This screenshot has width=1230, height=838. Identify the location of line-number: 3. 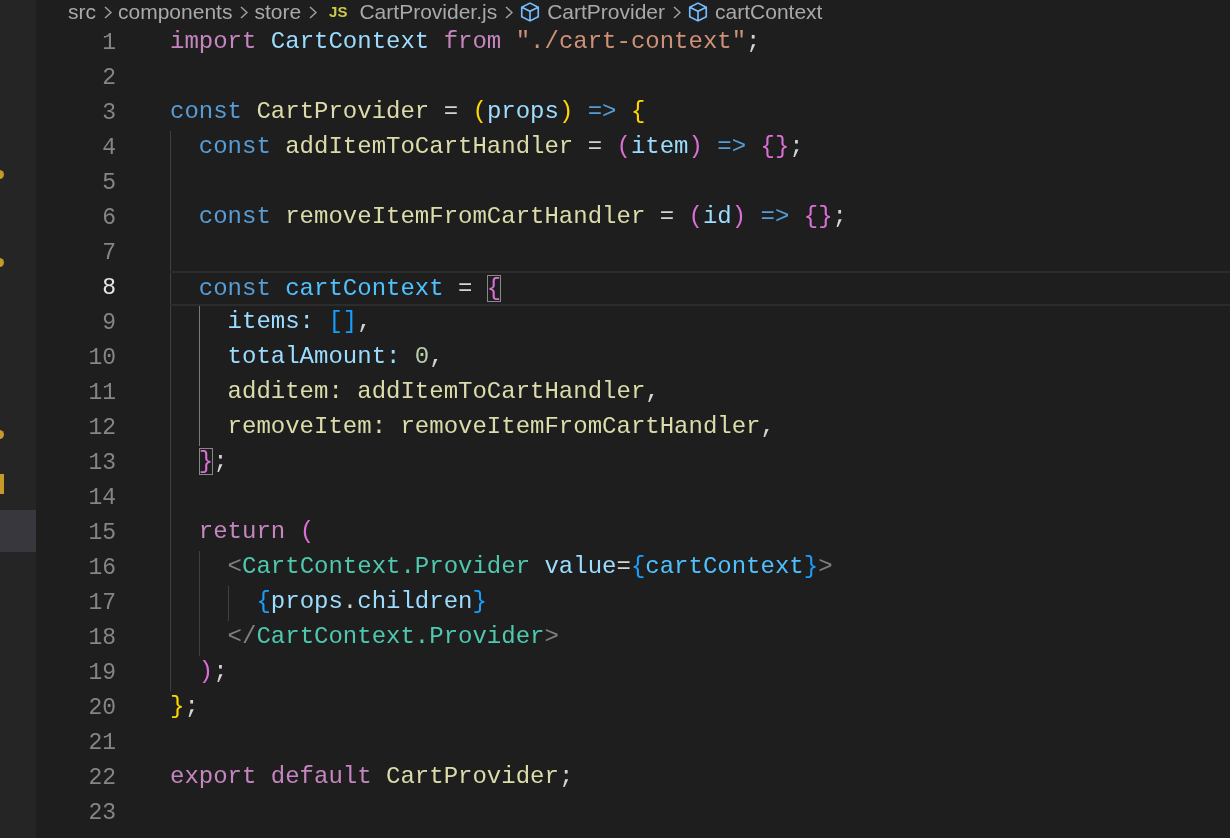
(109, 113).